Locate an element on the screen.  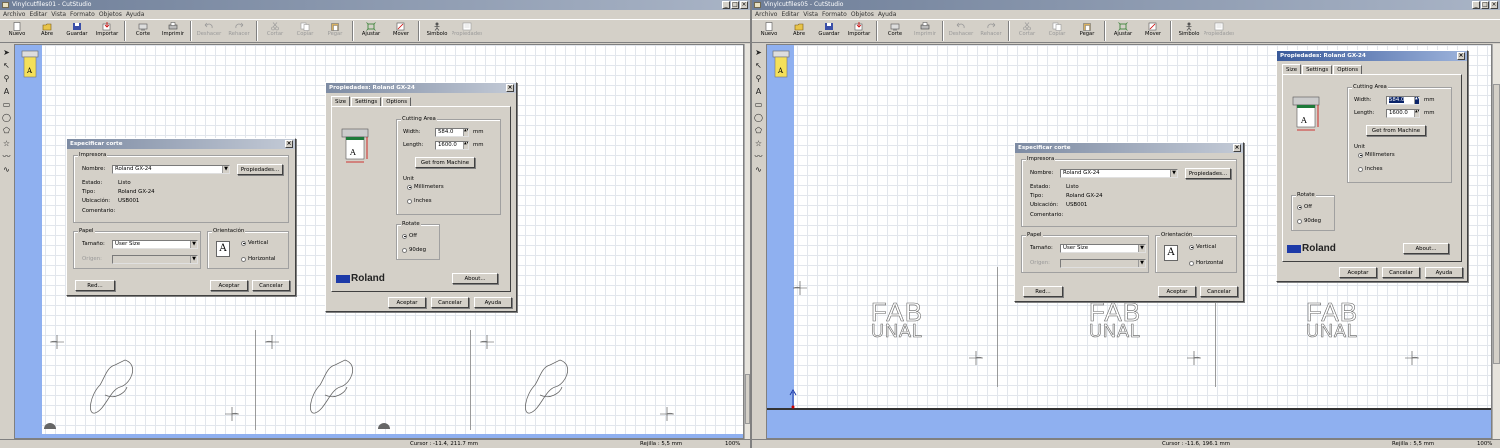
scroll-thumb is located at coordinates (1496, 224).